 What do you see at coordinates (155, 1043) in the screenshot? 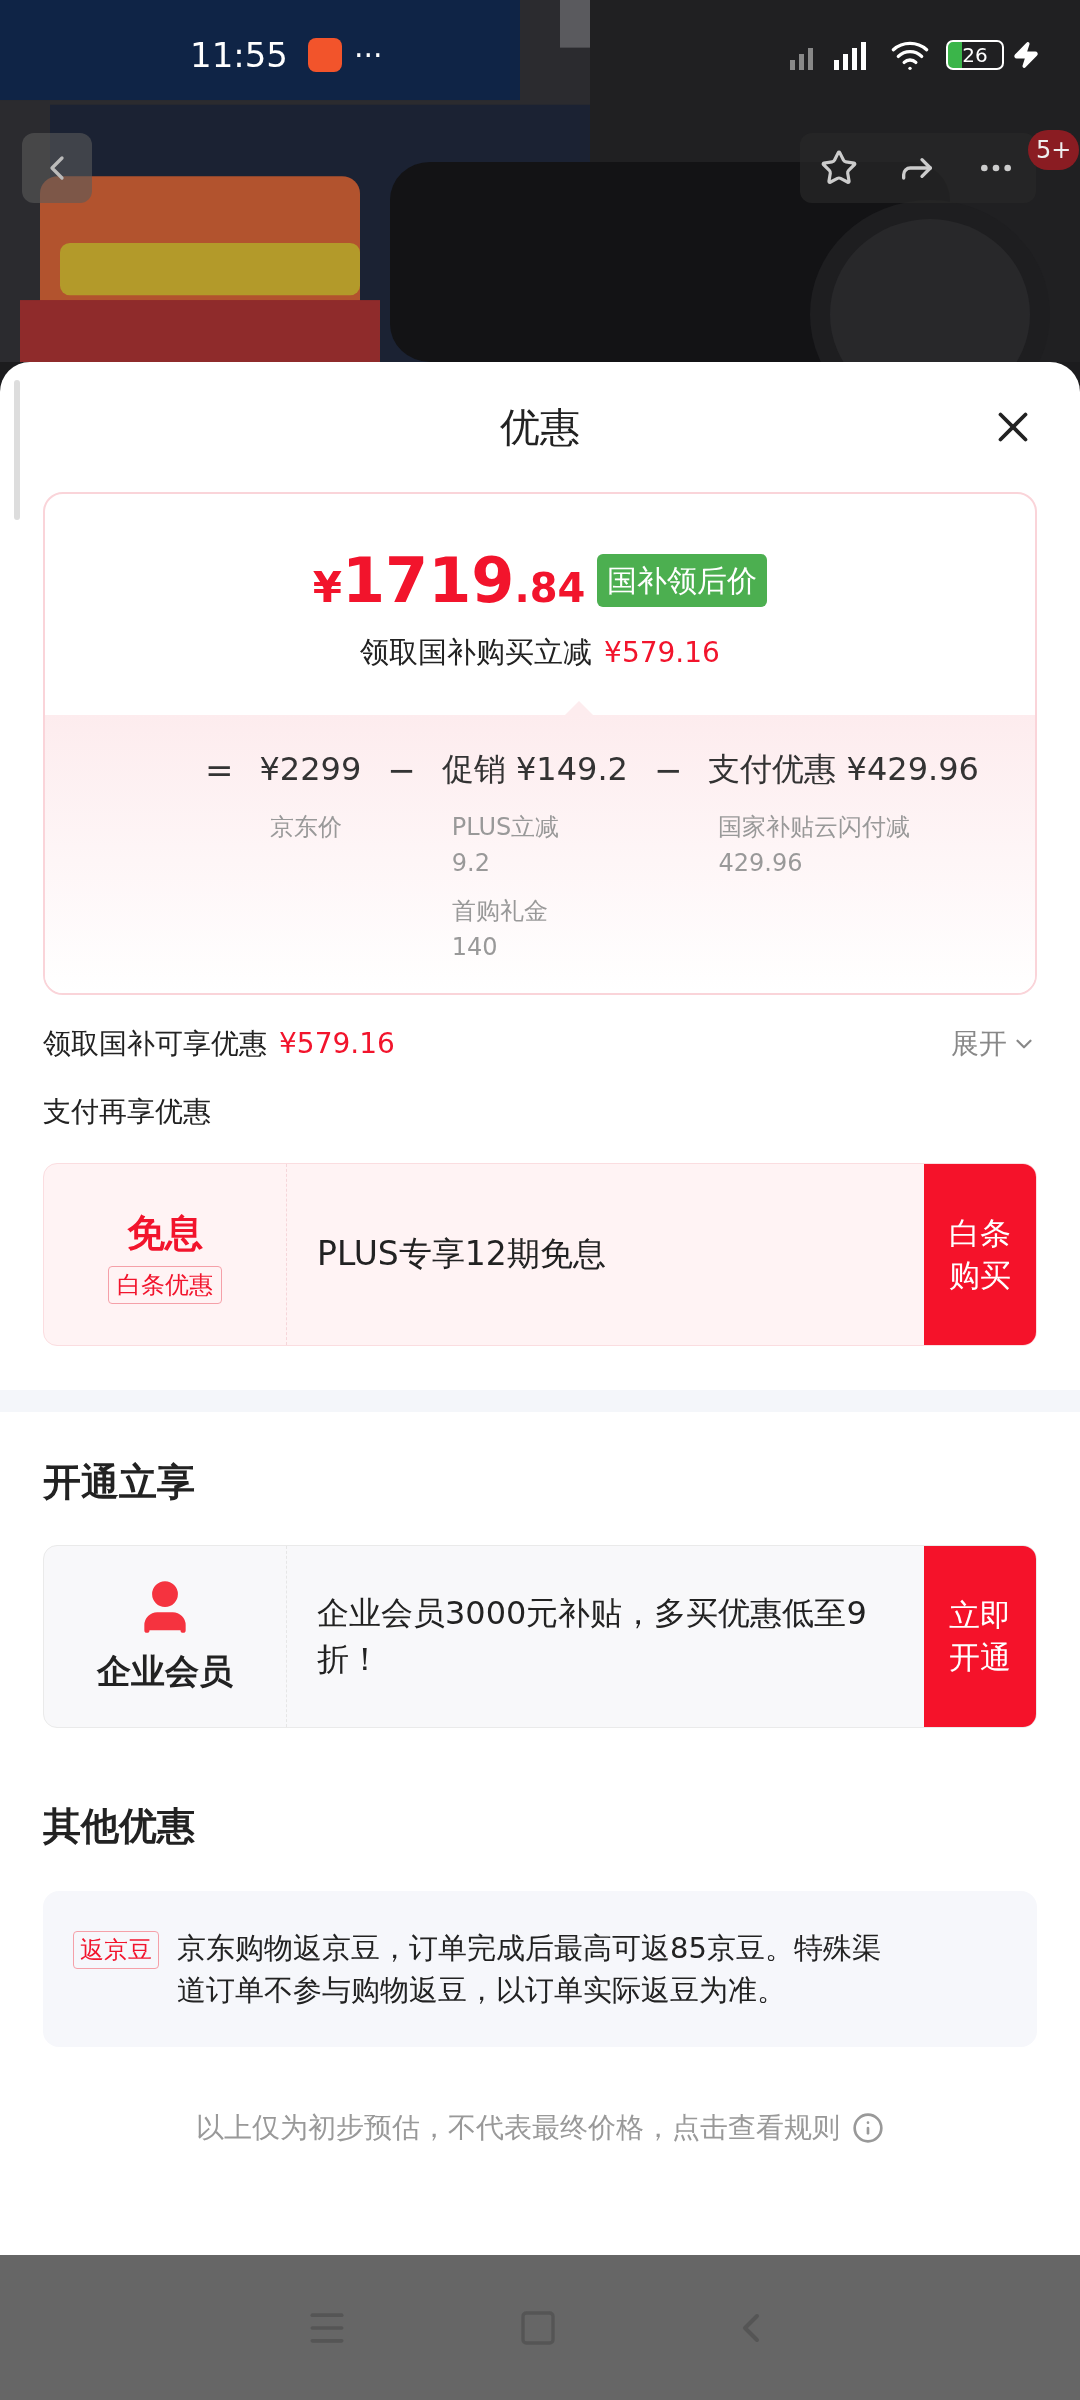
I see `subsidy-label: 领取国补可享优惠` at bounding box center [155, 1043].